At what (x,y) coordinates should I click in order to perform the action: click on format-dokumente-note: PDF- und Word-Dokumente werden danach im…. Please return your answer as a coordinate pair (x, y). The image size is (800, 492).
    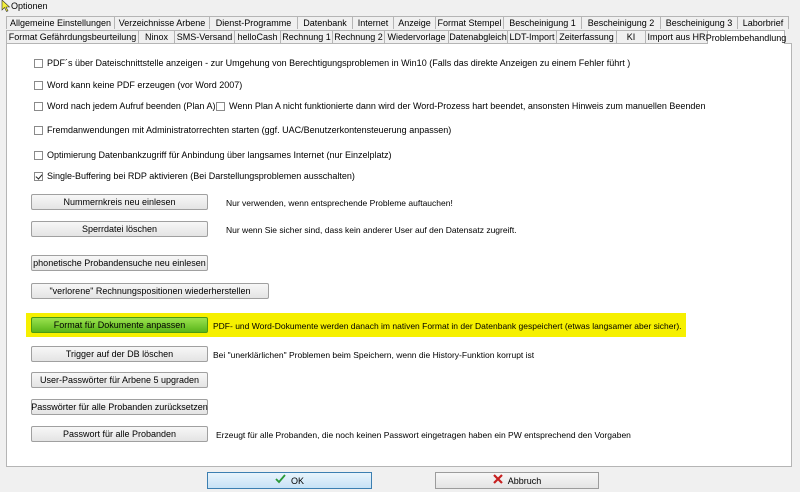
    Looking at the image, I should click on (447, 326).